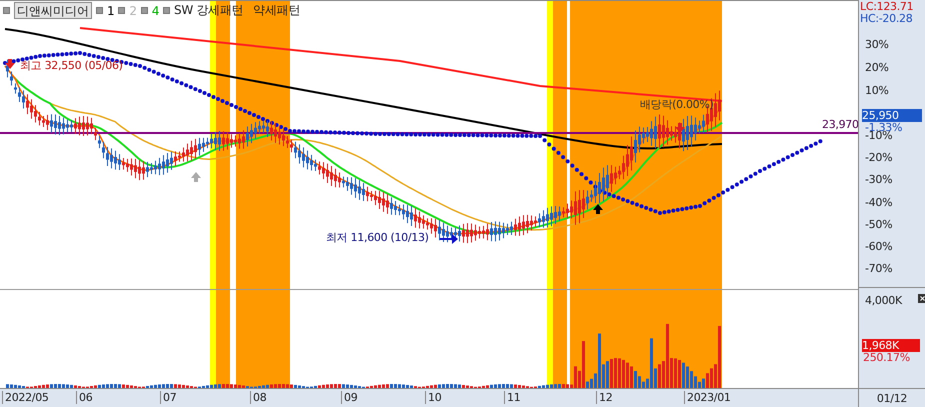 The width and height of the screenshot is (925, 407). What do you see at coordinates (258, 397) in the screenshot?
I see `time-axis-label: 08` at bounding box center [258, 397].